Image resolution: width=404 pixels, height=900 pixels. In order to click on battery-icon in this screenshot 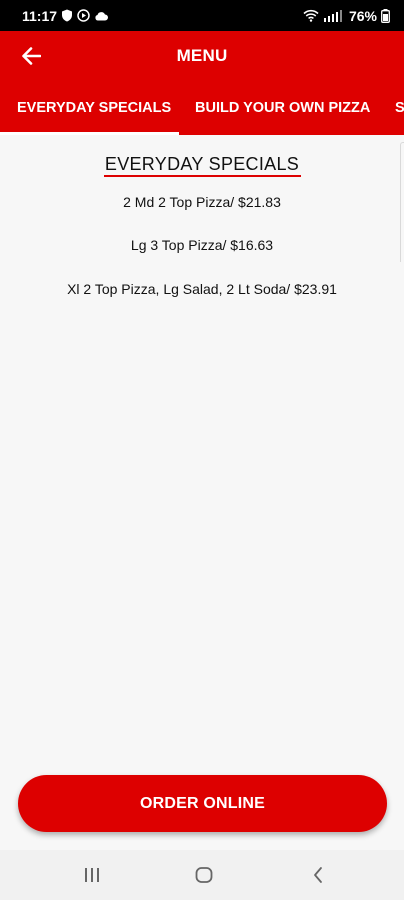, I will do `click(385, 15)`.